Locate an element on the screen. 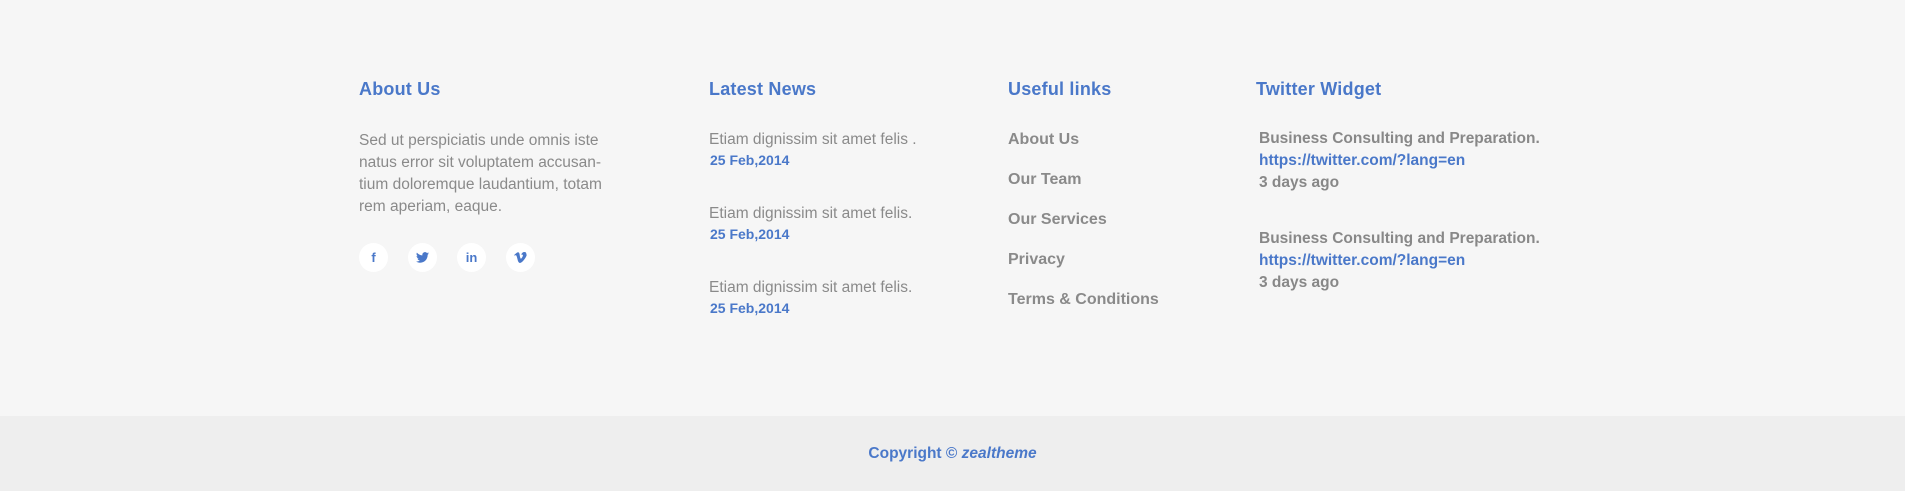 This screenshot has height=491, width=1905. twitter-bird-glyph is located at coordinates (422, 257).